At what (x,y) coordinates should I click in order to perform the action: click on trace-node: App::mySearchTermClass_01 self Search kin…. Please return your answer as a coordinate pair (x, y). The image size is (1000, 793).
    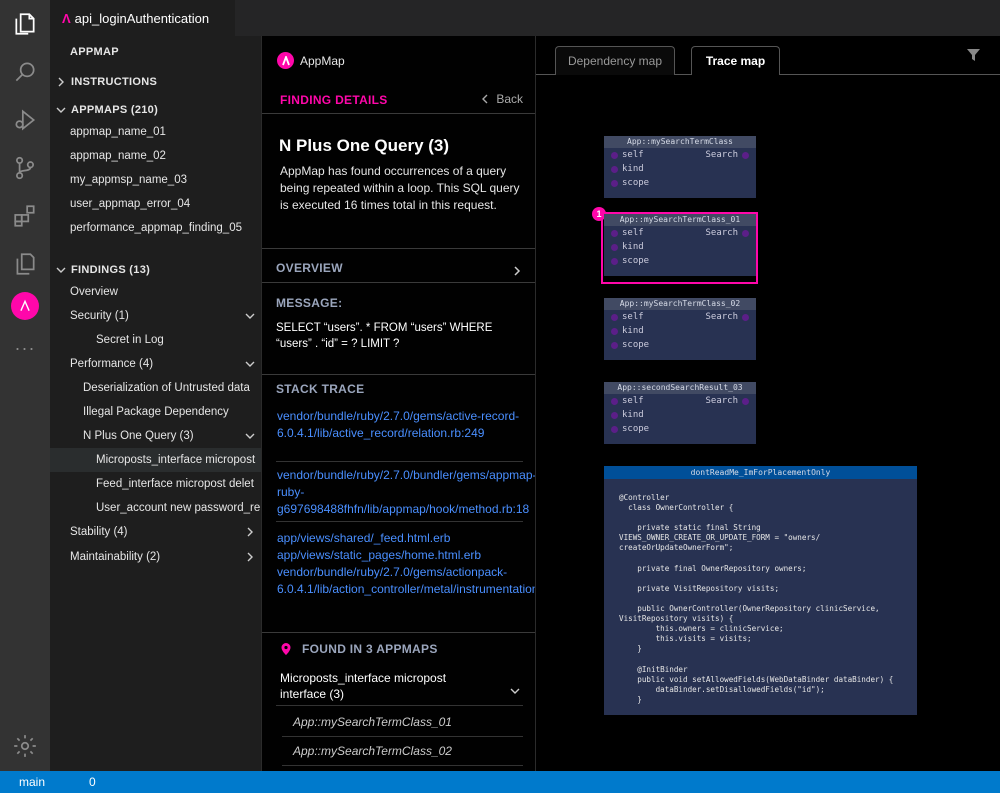
    Looking at the image, I should click on (680, 245).